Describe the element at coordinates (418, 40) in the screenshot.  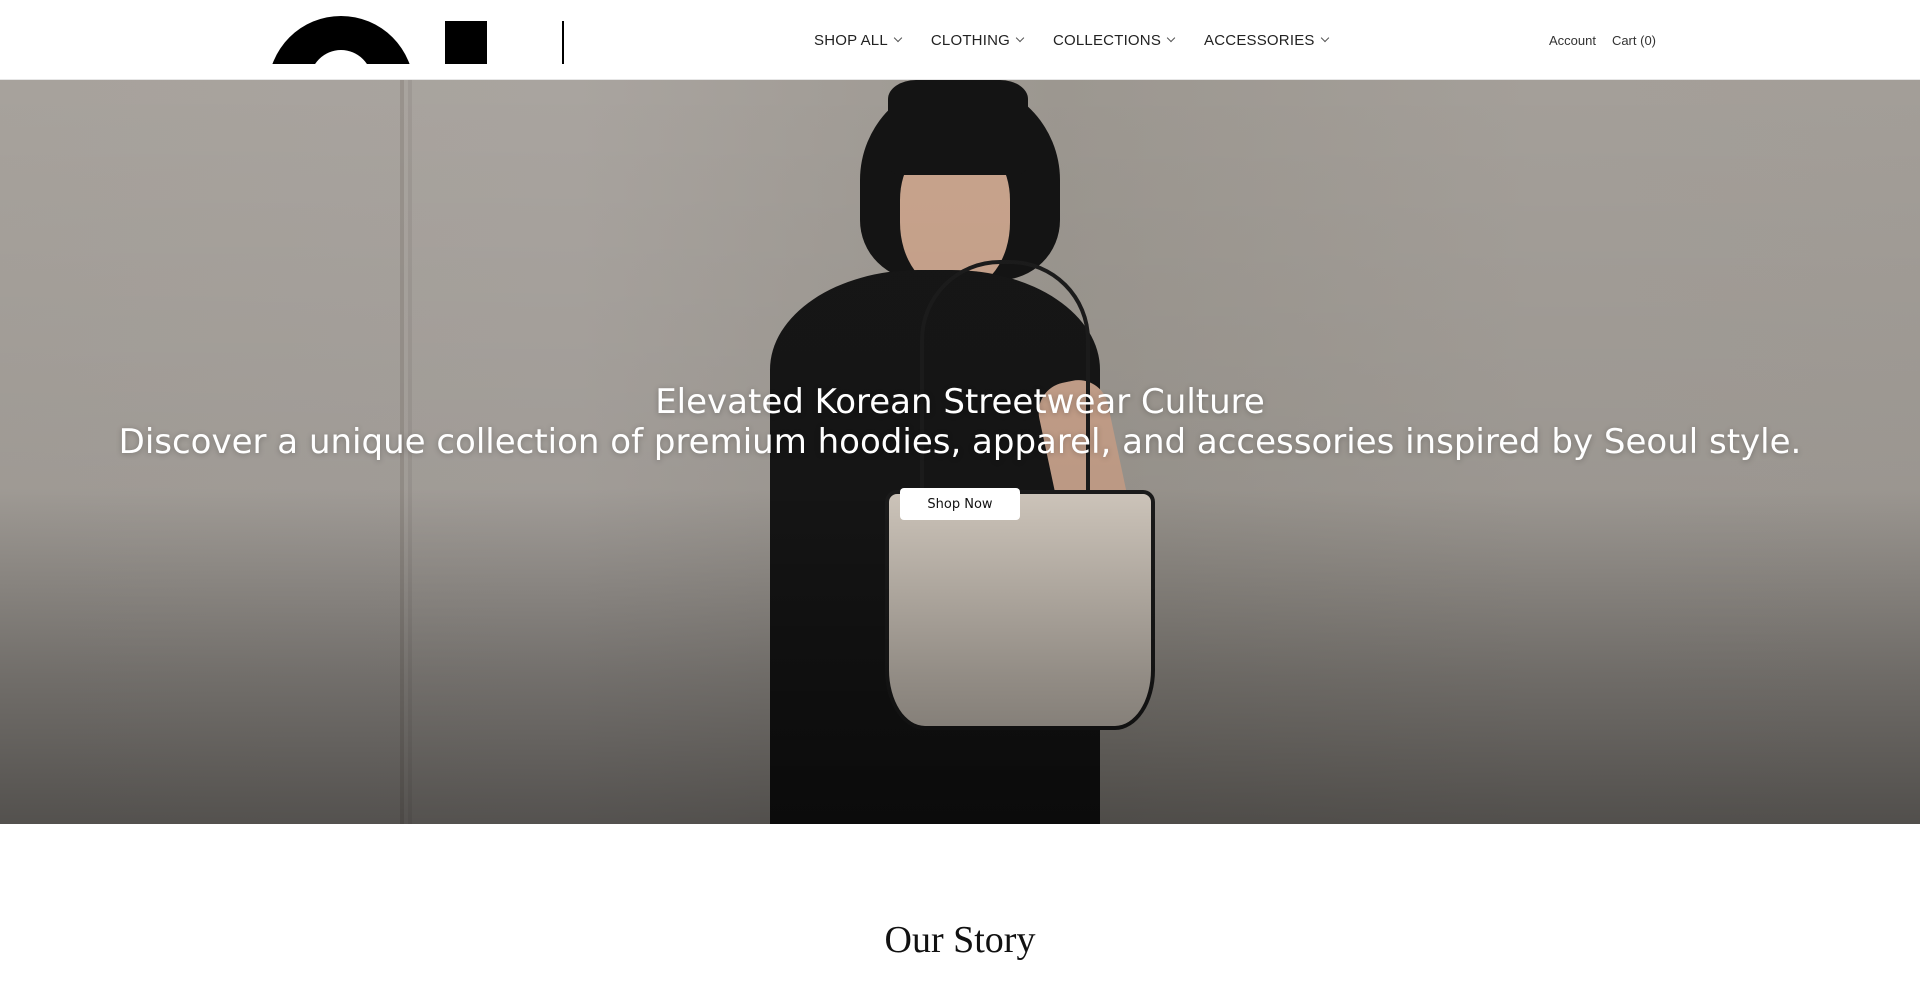
I see `brand-logo` at that location.